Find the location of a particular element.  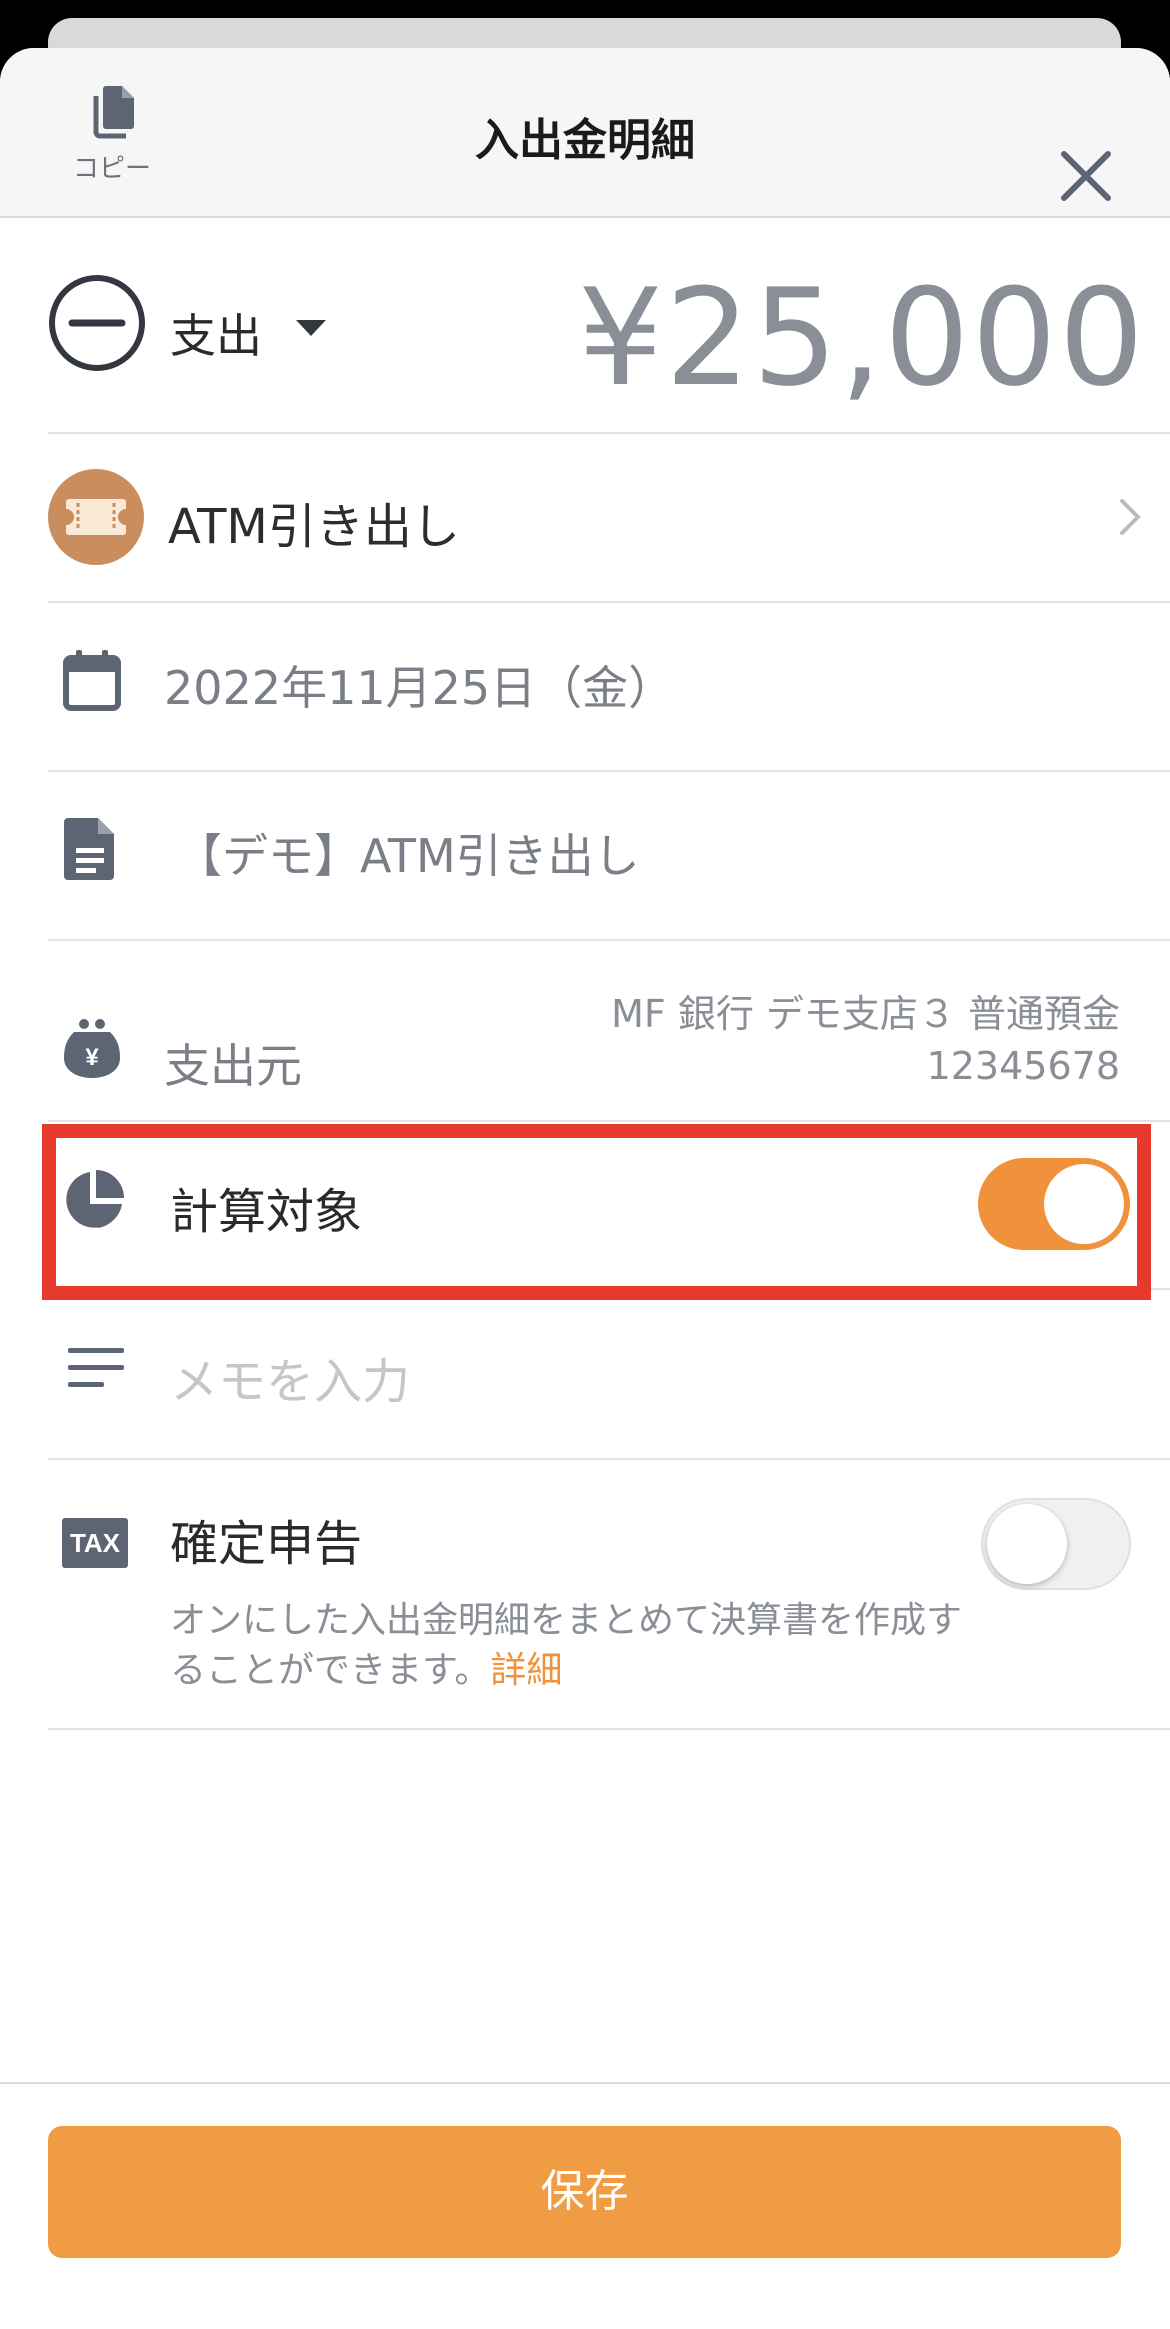

memo-input: メモを入力 is located at coordinates (290, 1377).